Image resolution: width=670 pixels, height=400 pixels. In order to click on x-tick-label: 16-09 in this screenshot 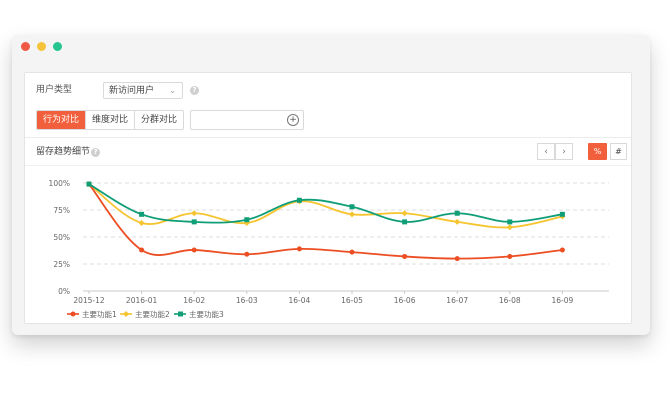, I will do `click(563, 300)`.